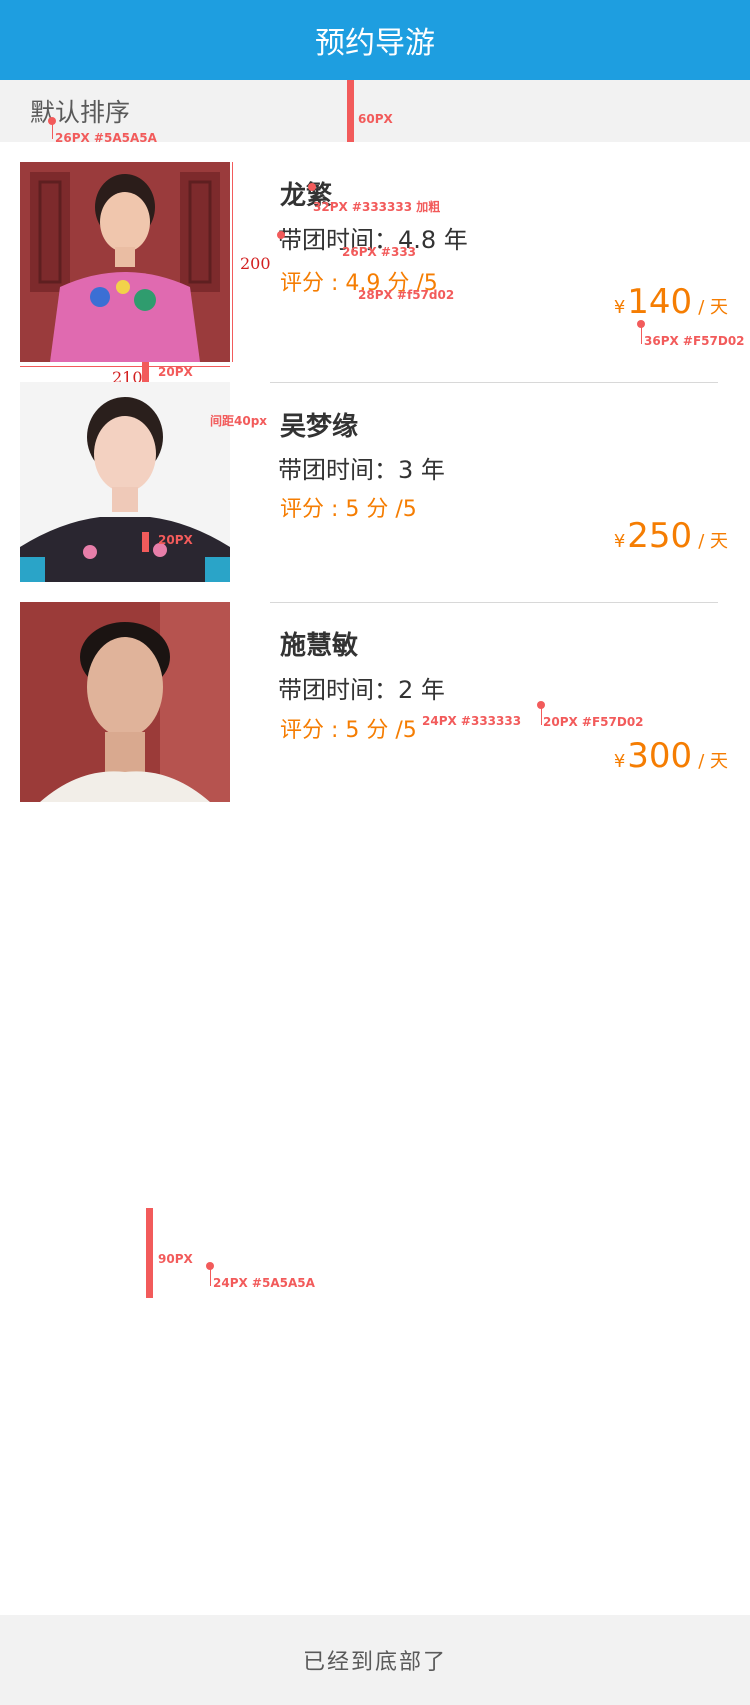  I want to click on page-header: 预约导游, so click(375, 40).